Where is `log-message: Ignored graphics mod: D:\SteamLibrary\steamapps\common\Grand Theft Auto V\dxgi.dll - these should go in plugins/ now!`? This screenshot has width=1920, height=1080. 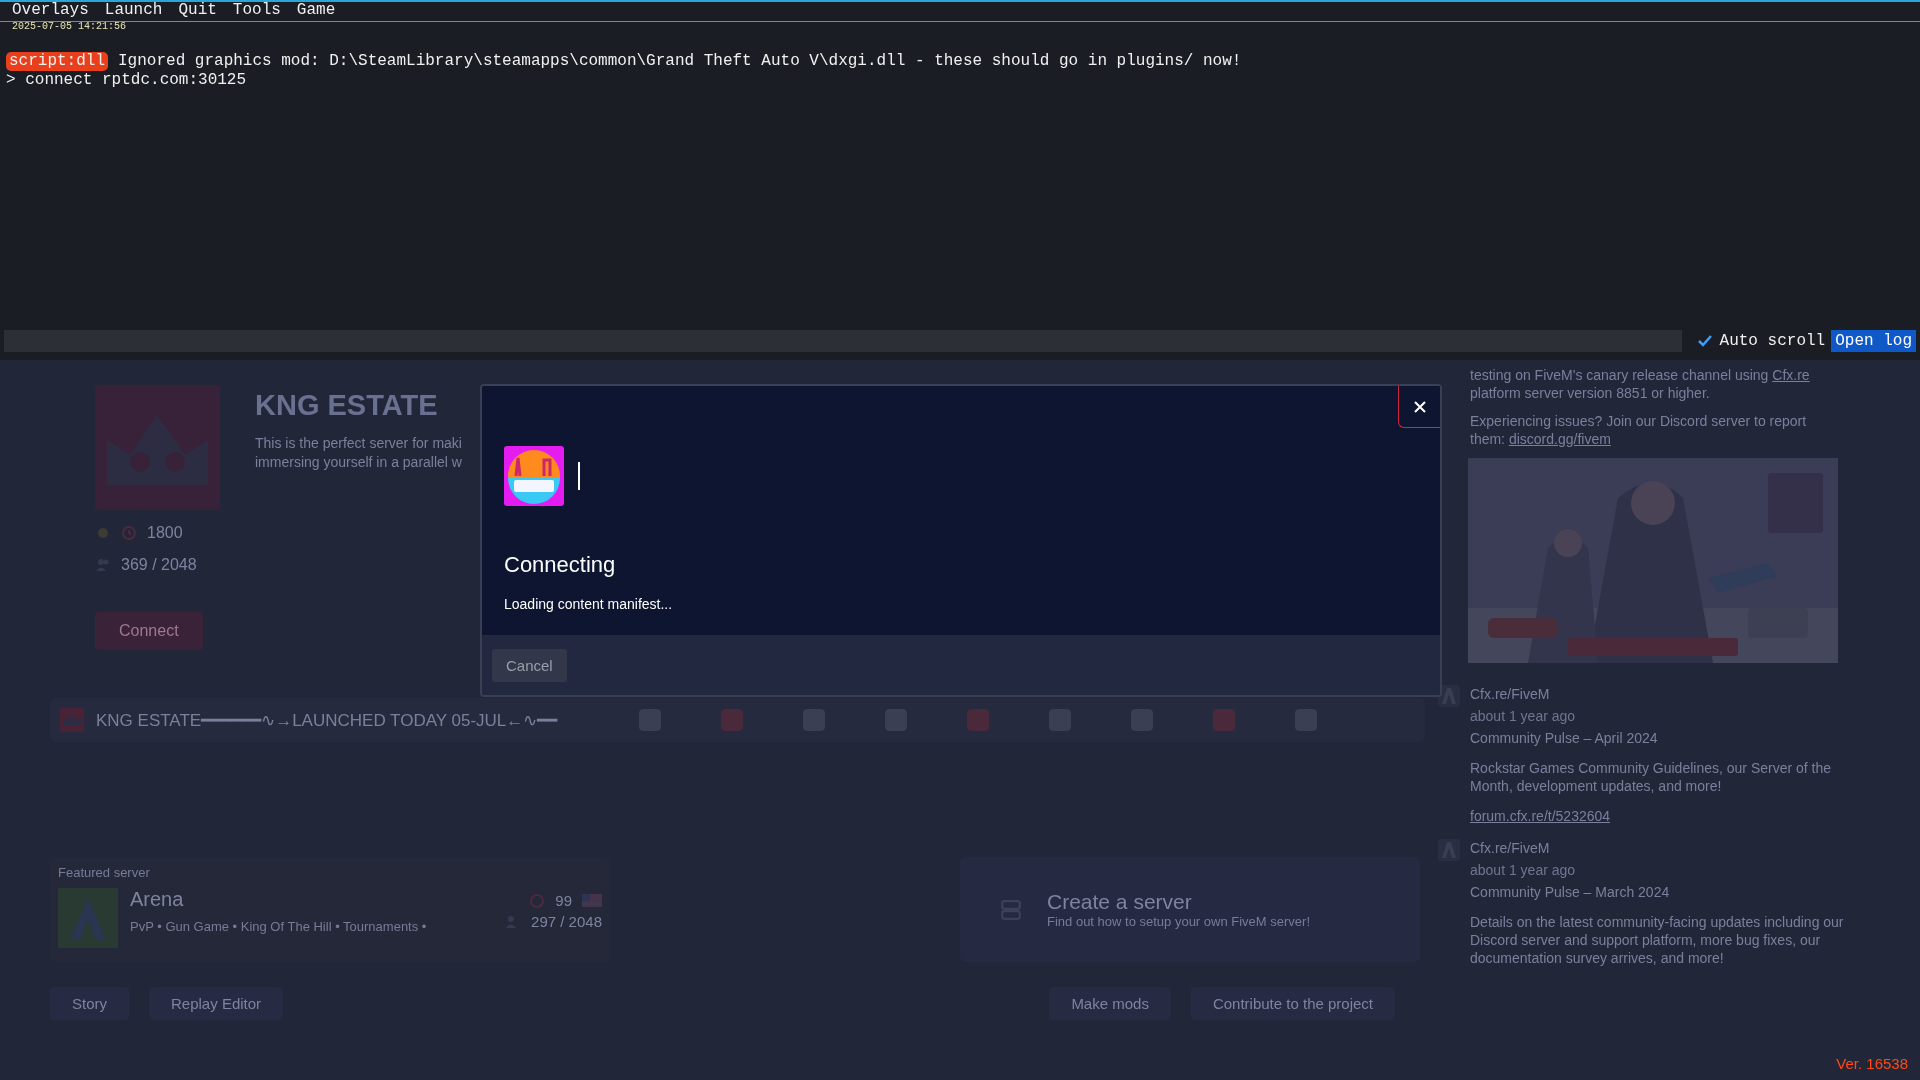
log-message: Ignored graphics mod: D:\SteamLibrary\steamapps\common\Grand Theft Auto V\dxgi.dll - these should go in plugins/ now! is located at coordinates (680, 61).